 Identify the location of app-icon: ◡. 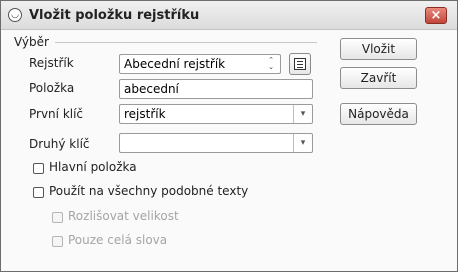
(15, 15).